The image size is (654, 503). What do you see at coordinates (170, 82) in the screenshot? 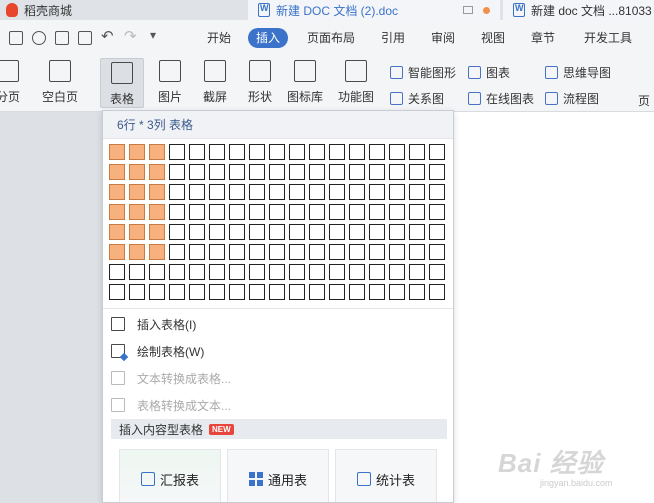
I see `picture-button: 图片` at bounding box center [170, 82].